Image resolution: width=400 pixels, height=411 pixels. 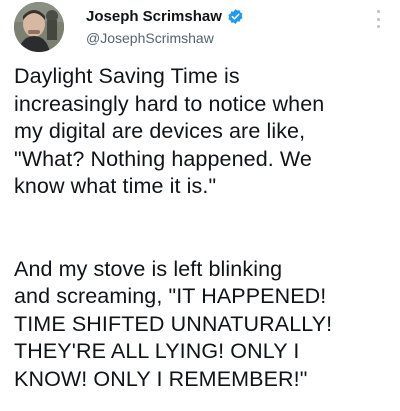 What do you see at coordinates (39, 27) in the screenshot?
I see `avatar` at bounding box center [39, 27].